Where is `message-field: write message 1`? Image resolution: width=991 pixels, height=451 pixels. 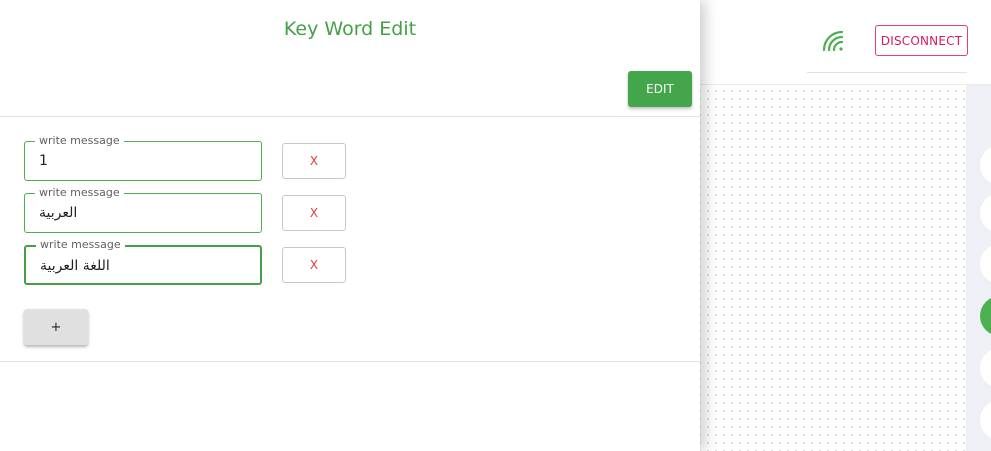 message-field: write message 1 is located at coordinates (143, 157).